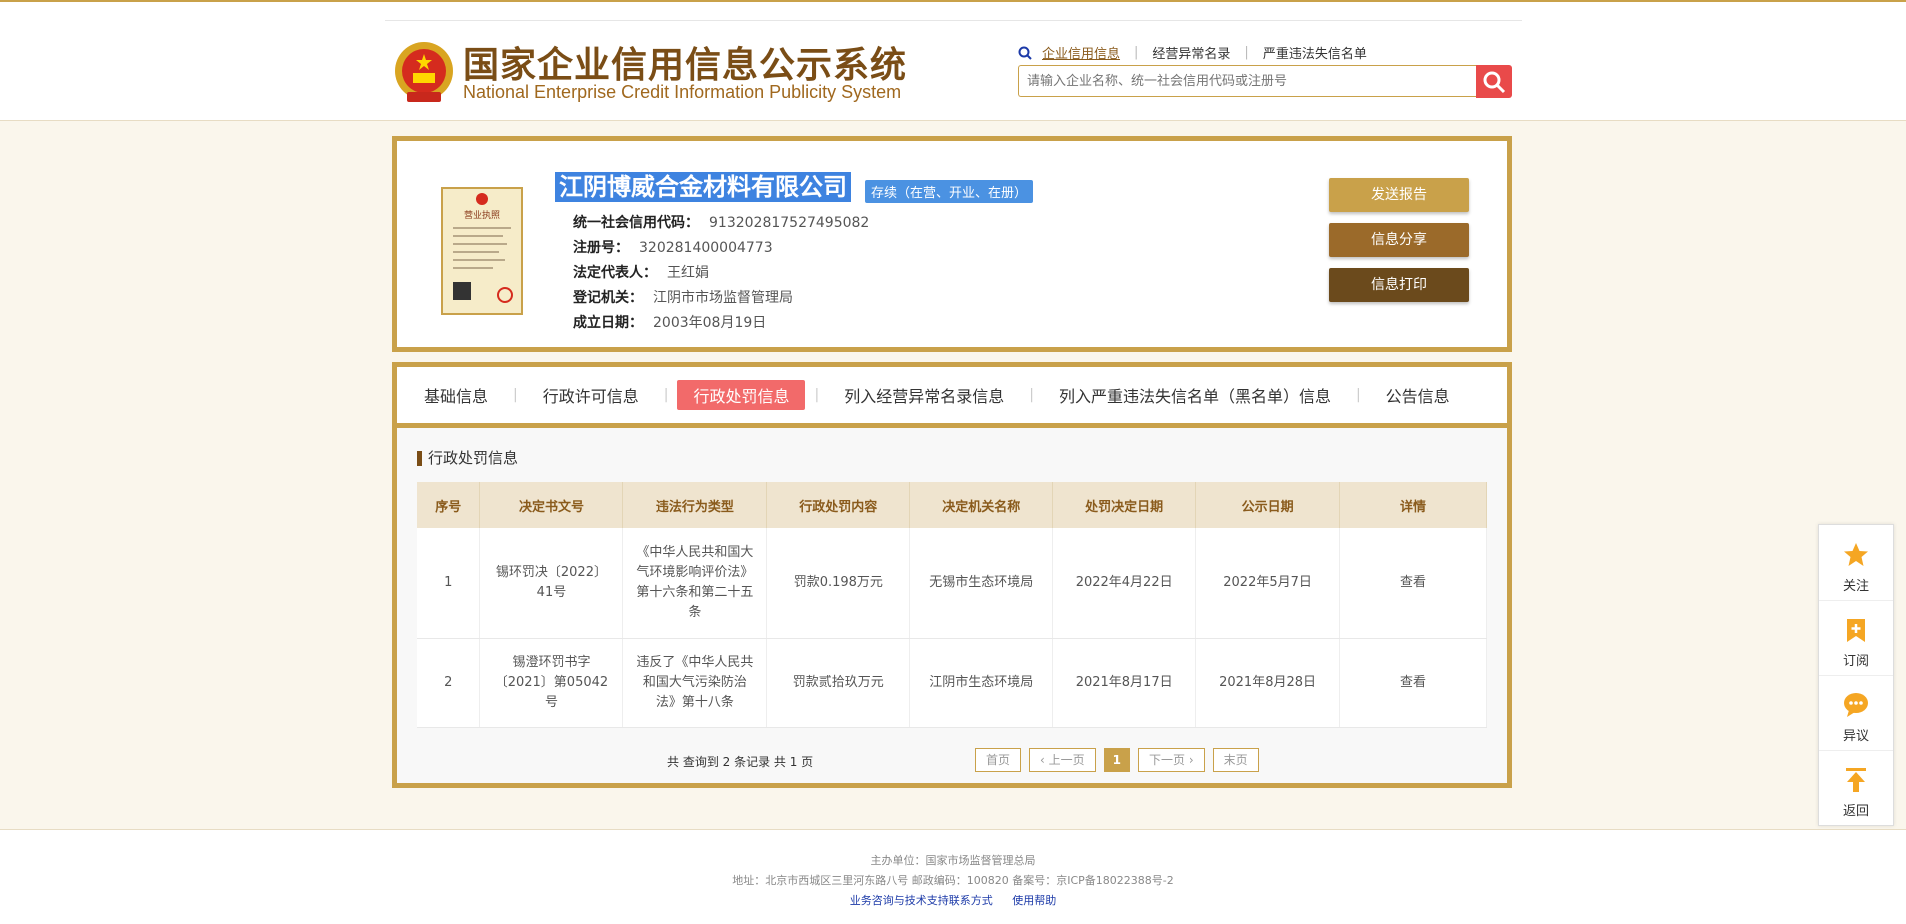  What do you see at coordinates (838, 505) in the screenshot?
I see `col-header: 行政处罚内容` at bounding box center [838, 505].